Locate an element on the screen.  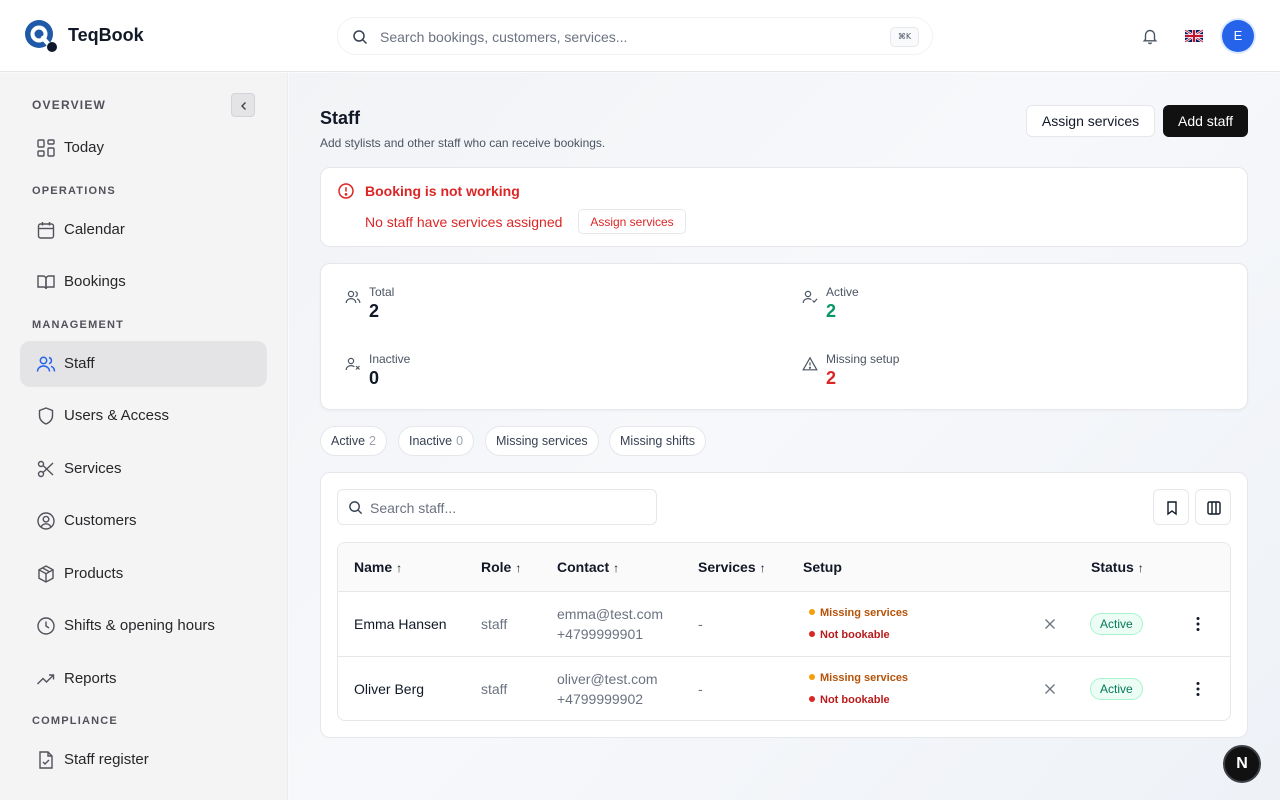
brand-name: TeqBook is located at coordinates (106, 35).